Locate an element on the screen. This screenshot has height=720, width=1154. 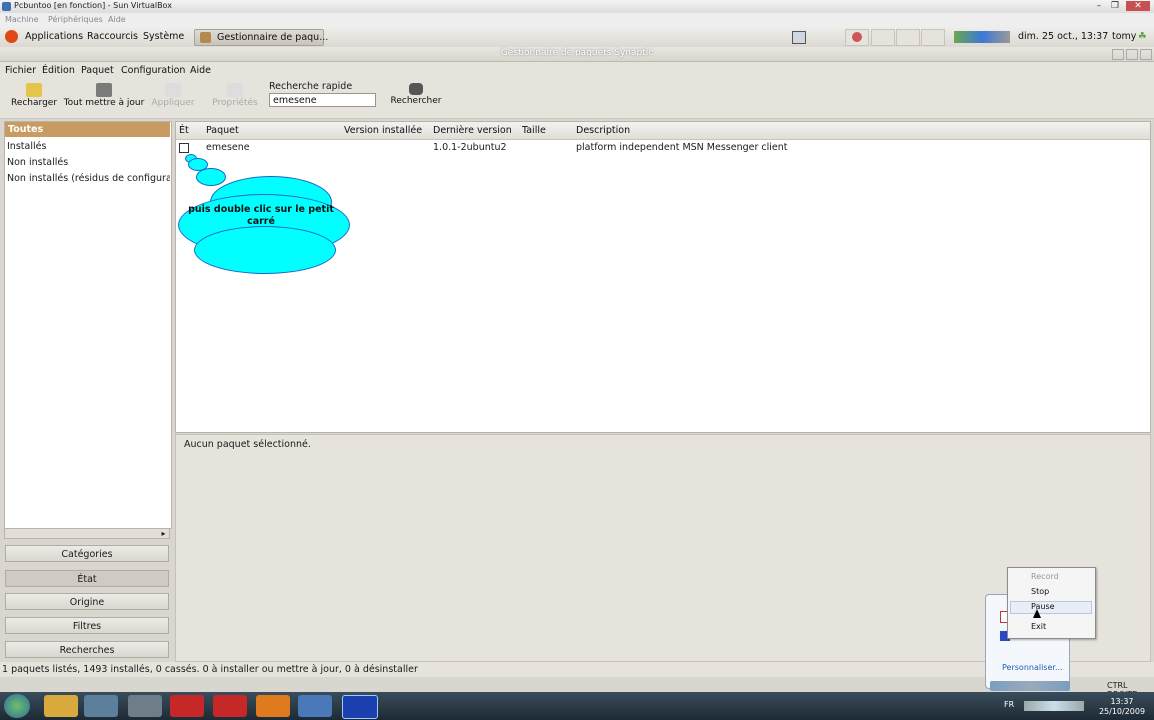
mark-all-upgrades-button: Tout mettre à jour is located at coordinates (104, 94).